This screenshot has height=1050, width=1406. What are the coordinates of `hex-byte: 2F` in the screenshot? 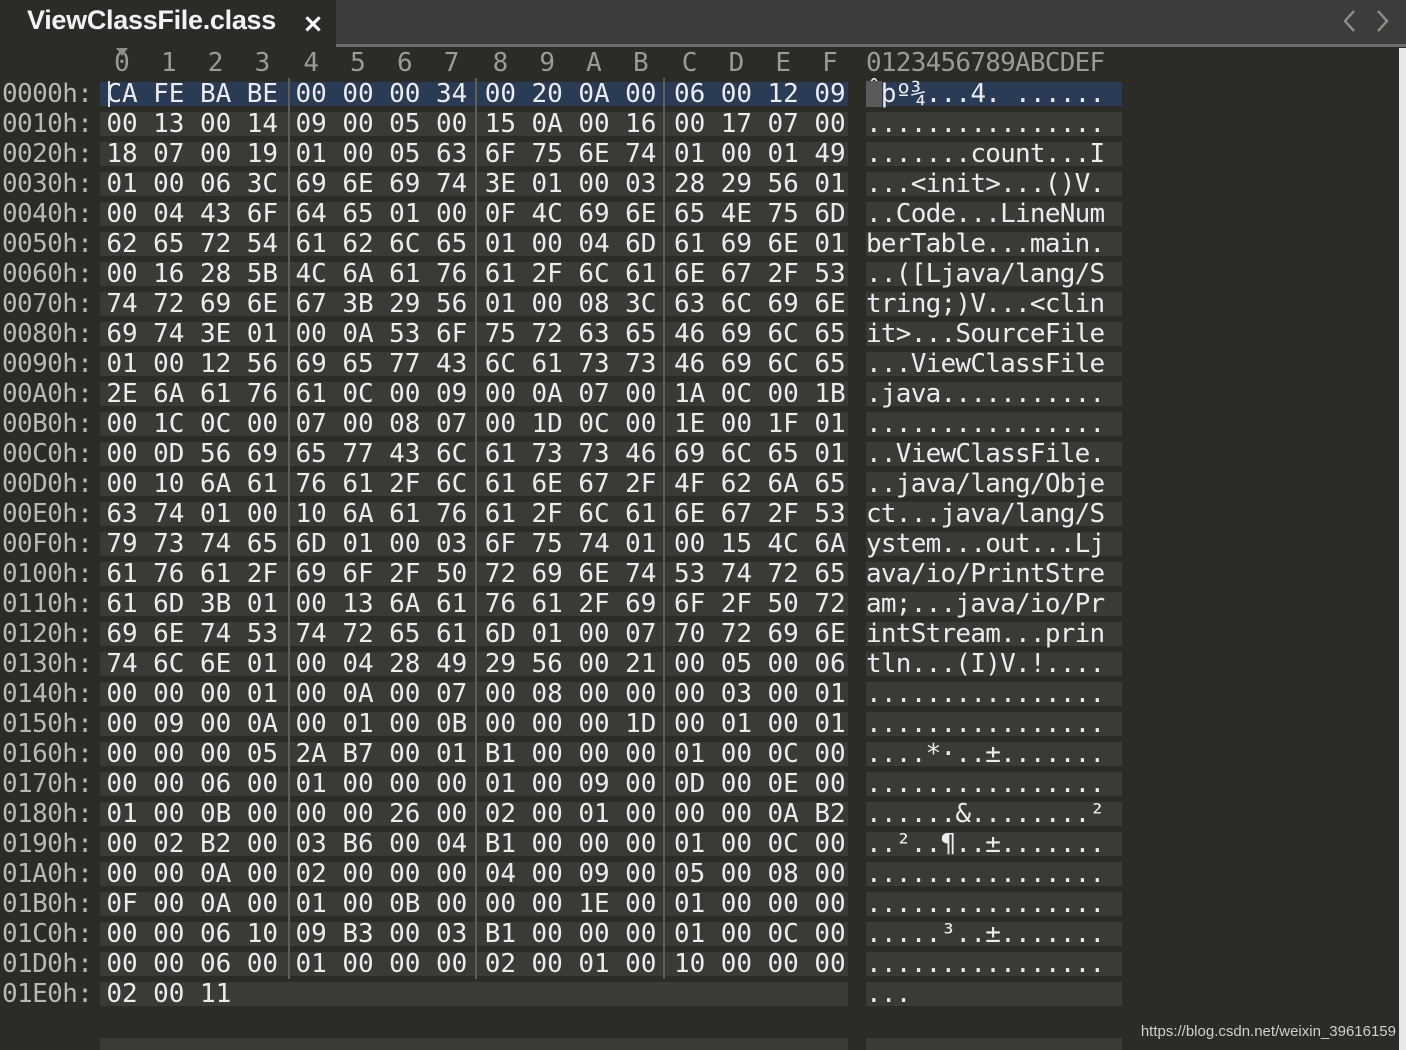 It's located at (641, 484).